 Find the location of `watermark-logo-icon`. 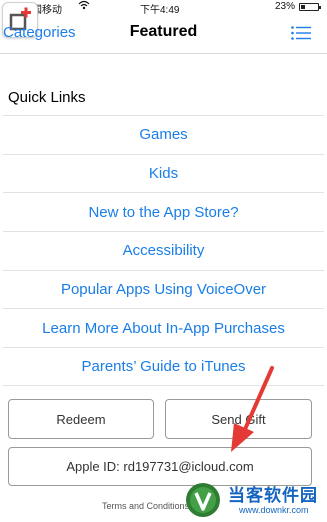

watermark-logo-icon is located at coordinates (203, 500).